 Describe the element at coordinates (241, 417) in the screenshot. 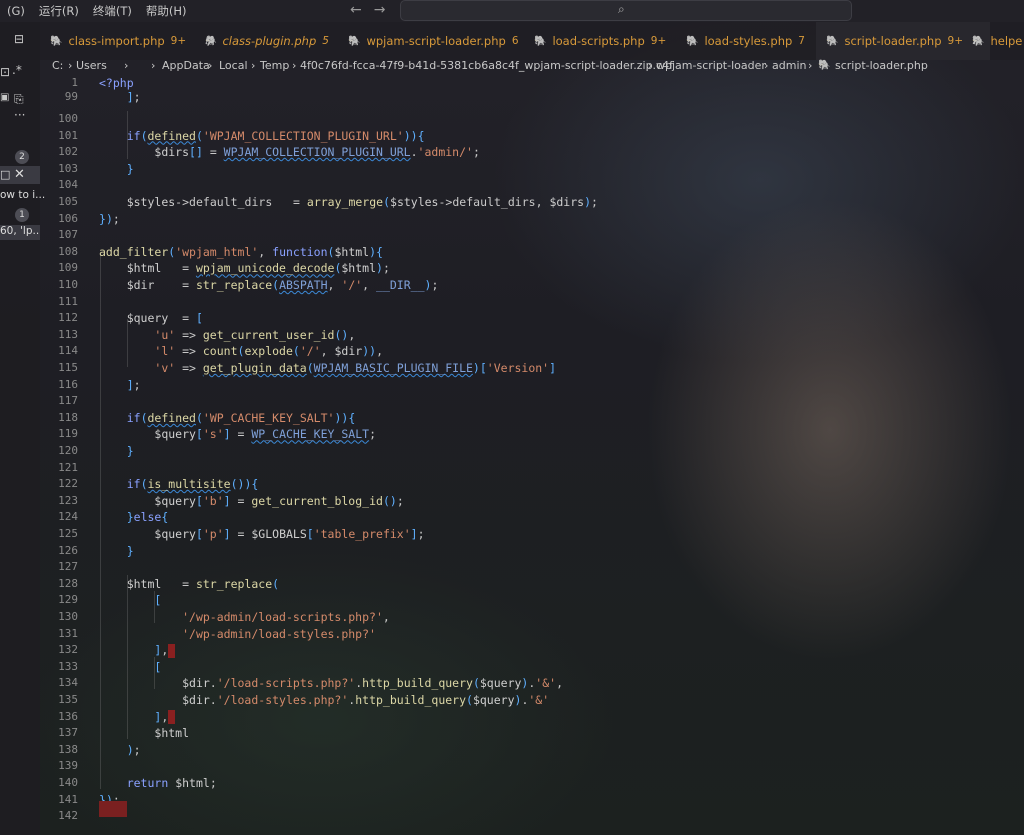

I see `code-text: if(defined('WP_CACHE_KEY_SALT')){` at that location.